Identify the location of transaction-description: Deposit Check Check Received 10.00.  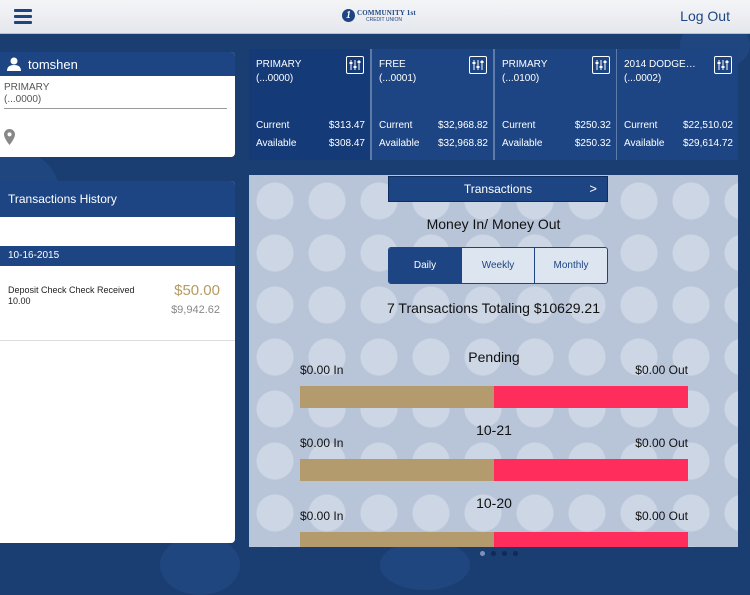
(71, 295).